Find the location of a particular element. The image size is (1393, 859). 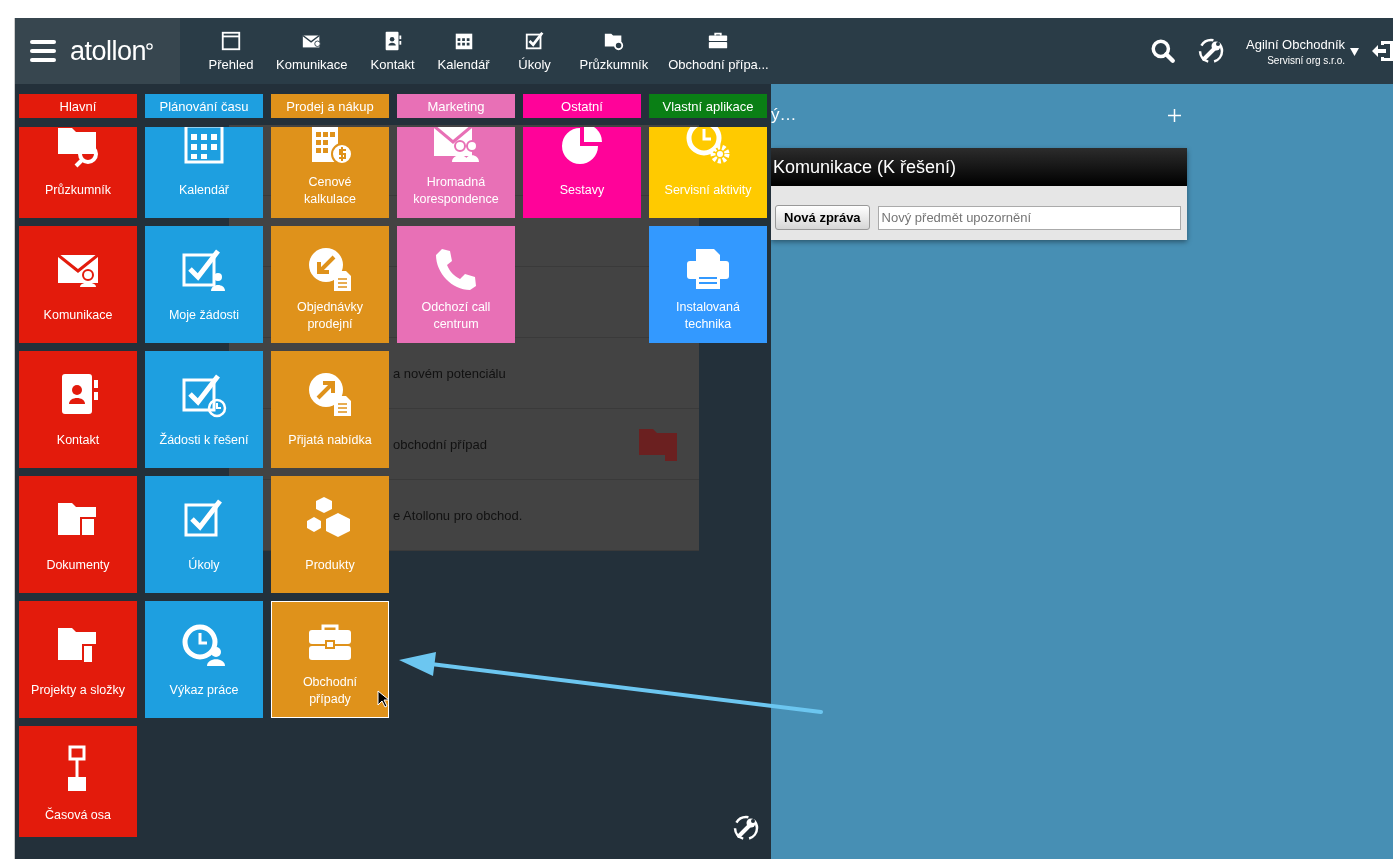

category-tab: Ostatní is located at coordinates (582, 106).